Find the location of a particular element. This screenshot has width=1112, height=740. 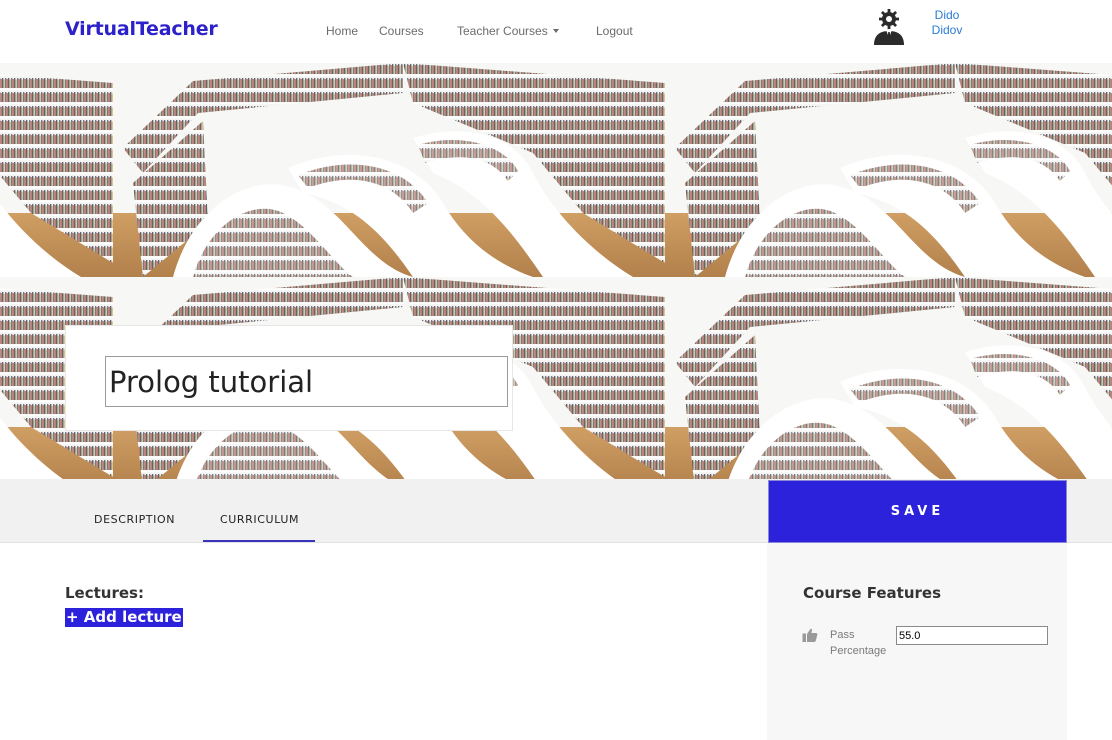

pass-percentage-input is located at coordinates (972, 635).